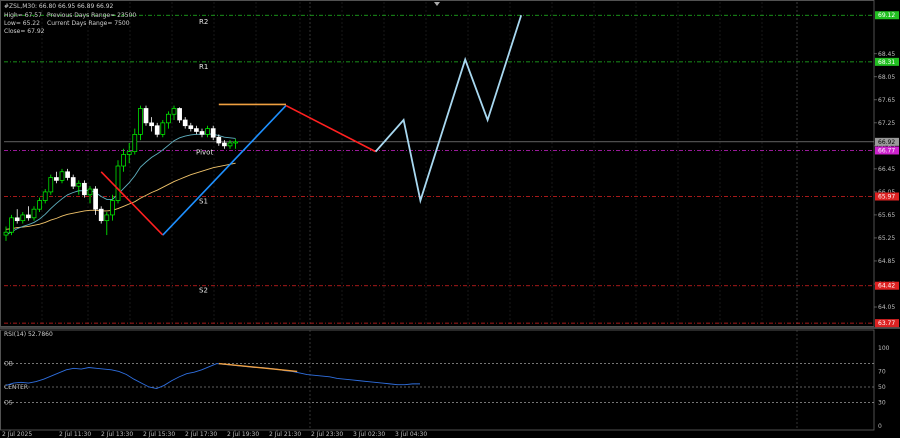 Image resolution: width=900 pixels, height=438 pixels. What do you see at coordinates (117, 434) in the screenshot?
I see `x-tick-label: 2 Jul 13:30` at bounding box center [117, 434].